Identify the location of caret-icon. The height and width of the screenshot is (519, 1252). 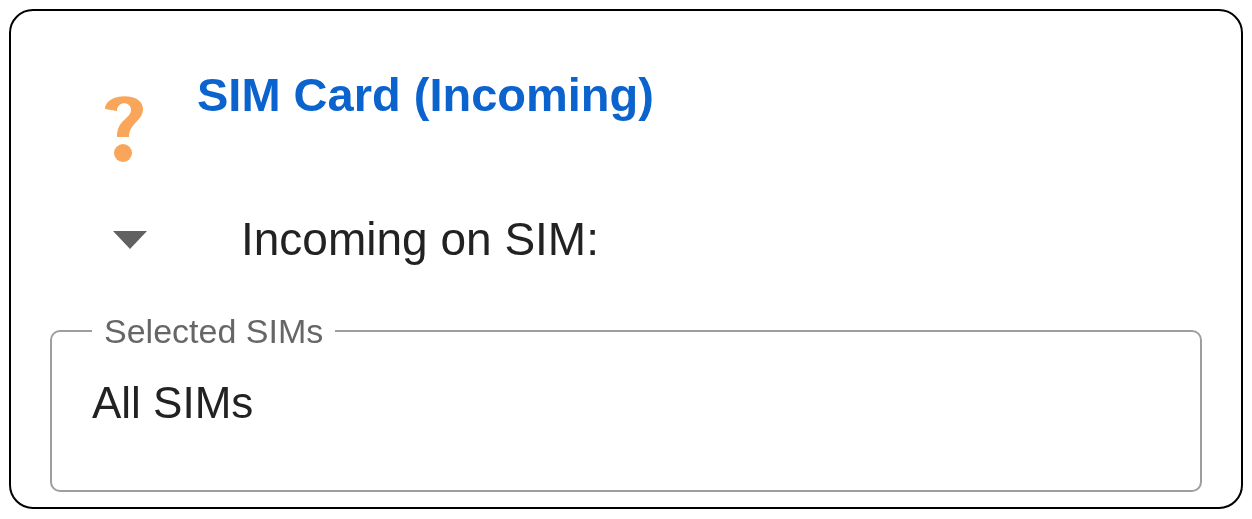
(130, 239).